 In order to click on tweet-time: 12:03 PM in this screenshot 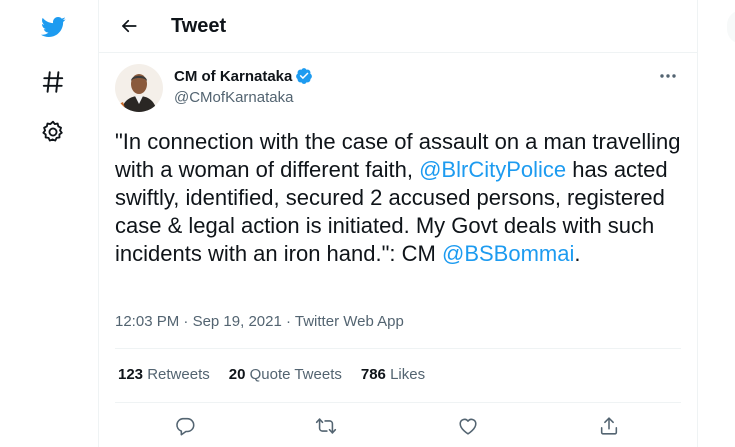, I will do `click(147, 321)`.